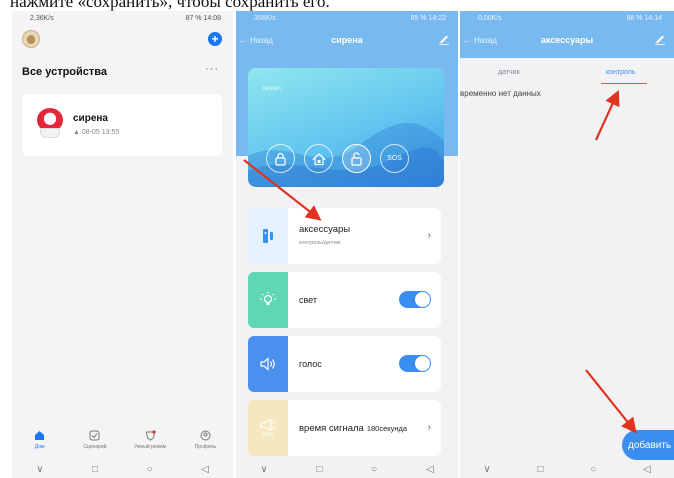 This screenshot has width=674, height=478. I want to click on add-device-button: +, so click(215, 39).